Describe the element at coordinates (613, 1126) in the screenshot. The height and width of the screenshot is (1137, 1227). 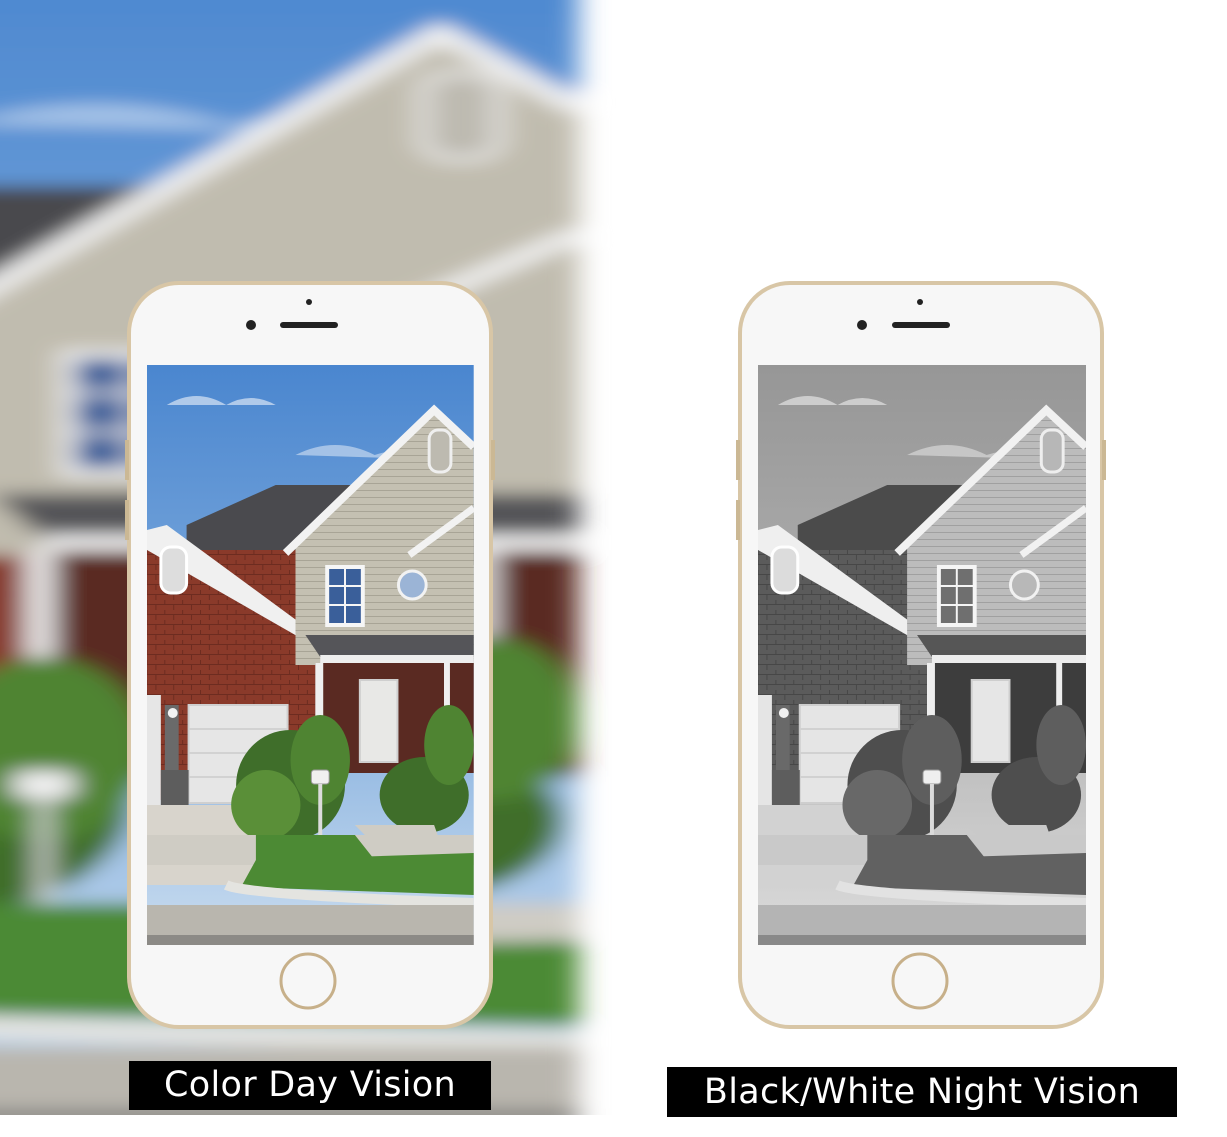
I see `bottom-strip` at that location.